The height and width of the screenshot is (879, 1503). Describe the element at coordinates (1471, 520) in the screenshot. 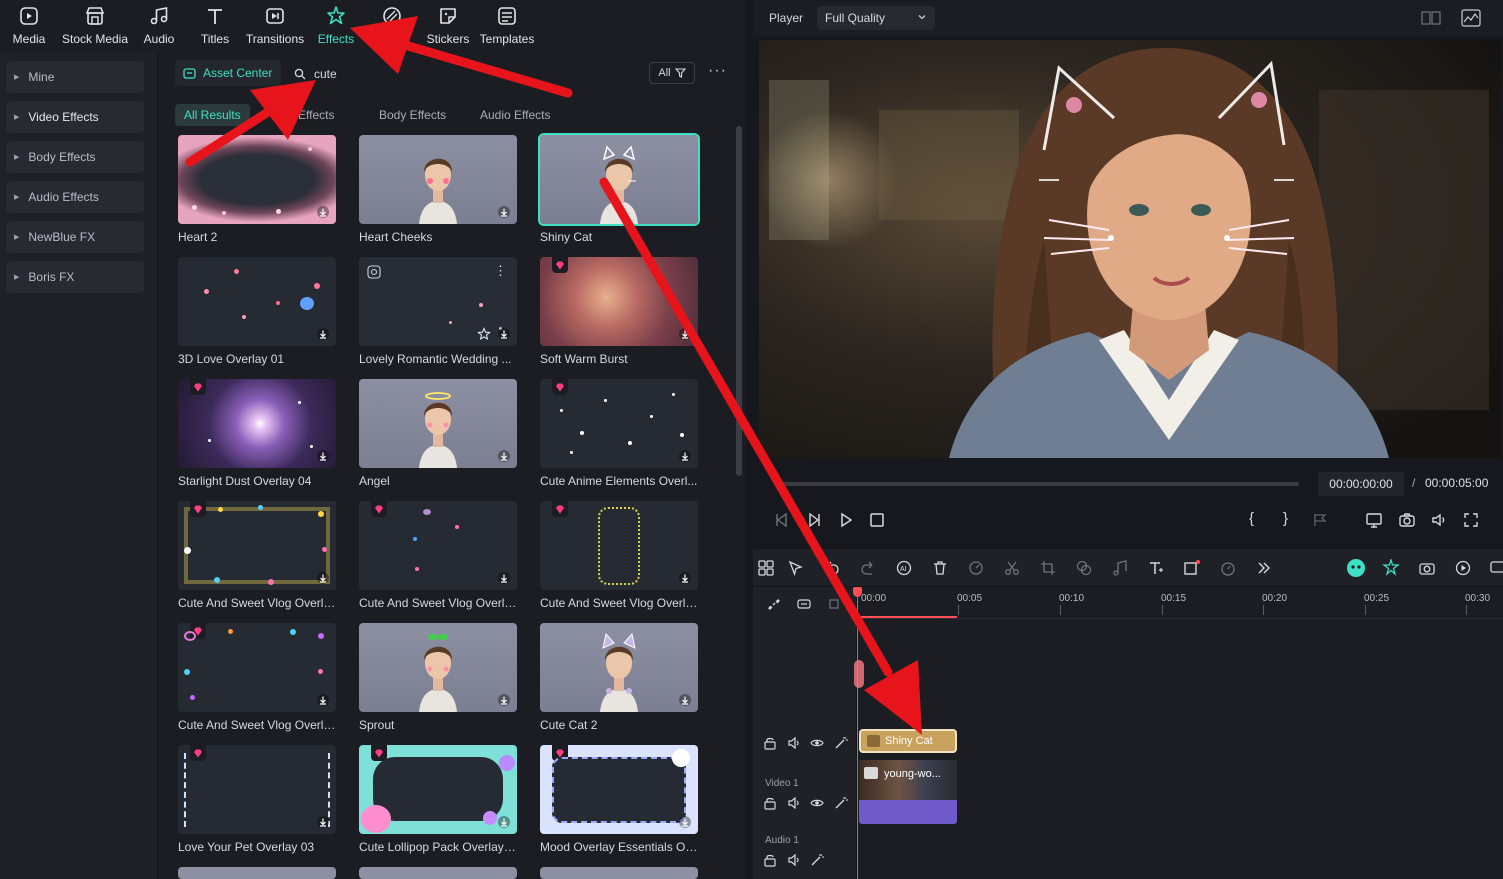

I see `fullscreen-icon` at that location.